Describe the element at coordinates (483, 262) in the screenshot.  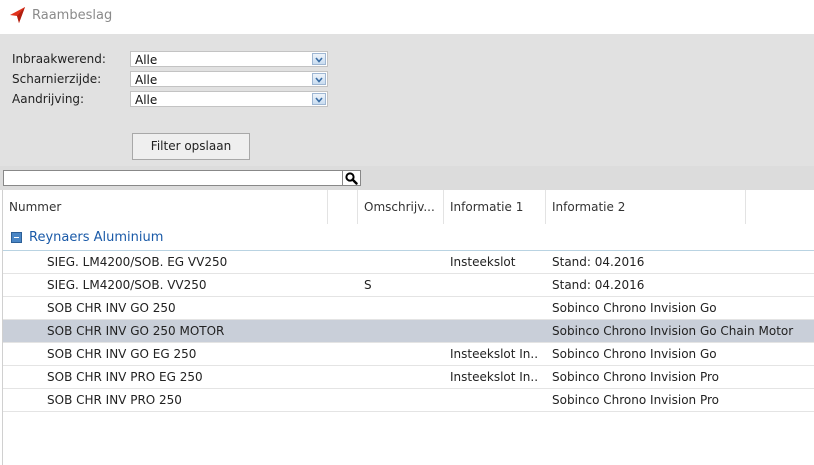
I see `cell-informatie-1: Insteekslot` at that location.